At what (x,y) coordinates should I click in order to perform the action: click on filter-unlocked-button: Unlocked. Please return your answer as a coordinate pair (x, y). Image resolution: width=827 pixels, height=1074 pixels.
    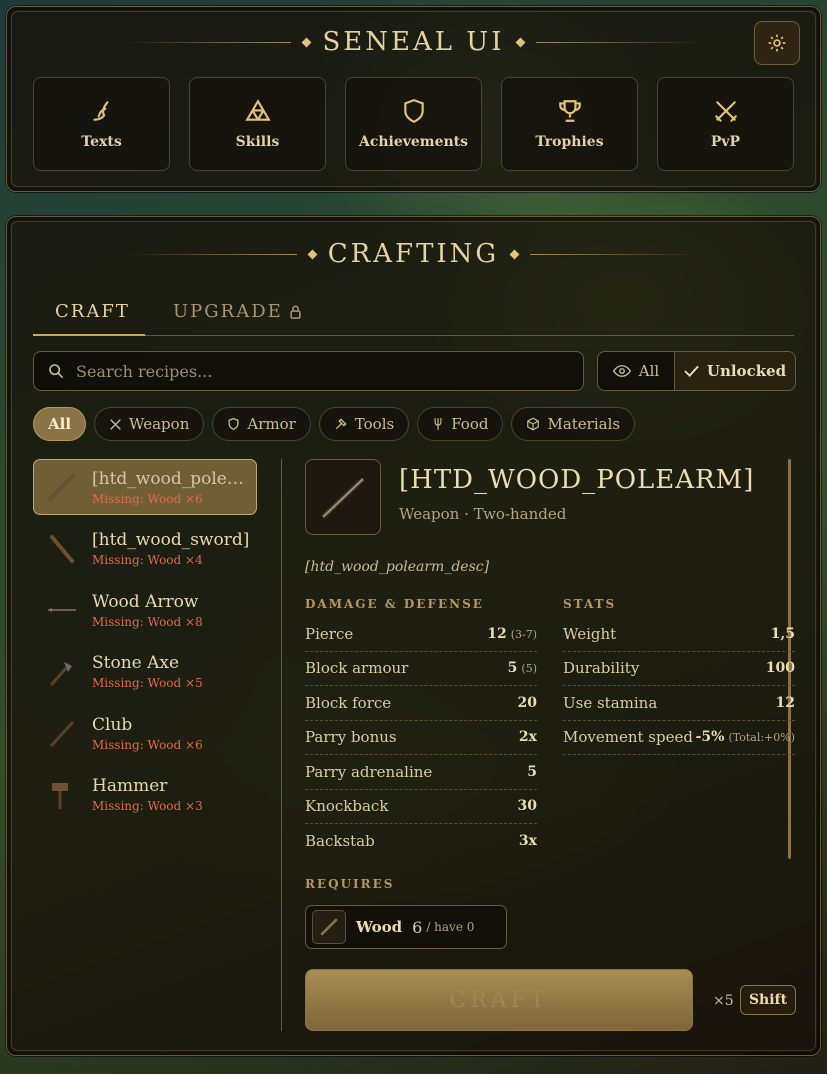
    Looking at the image, I should click on (735, 371).